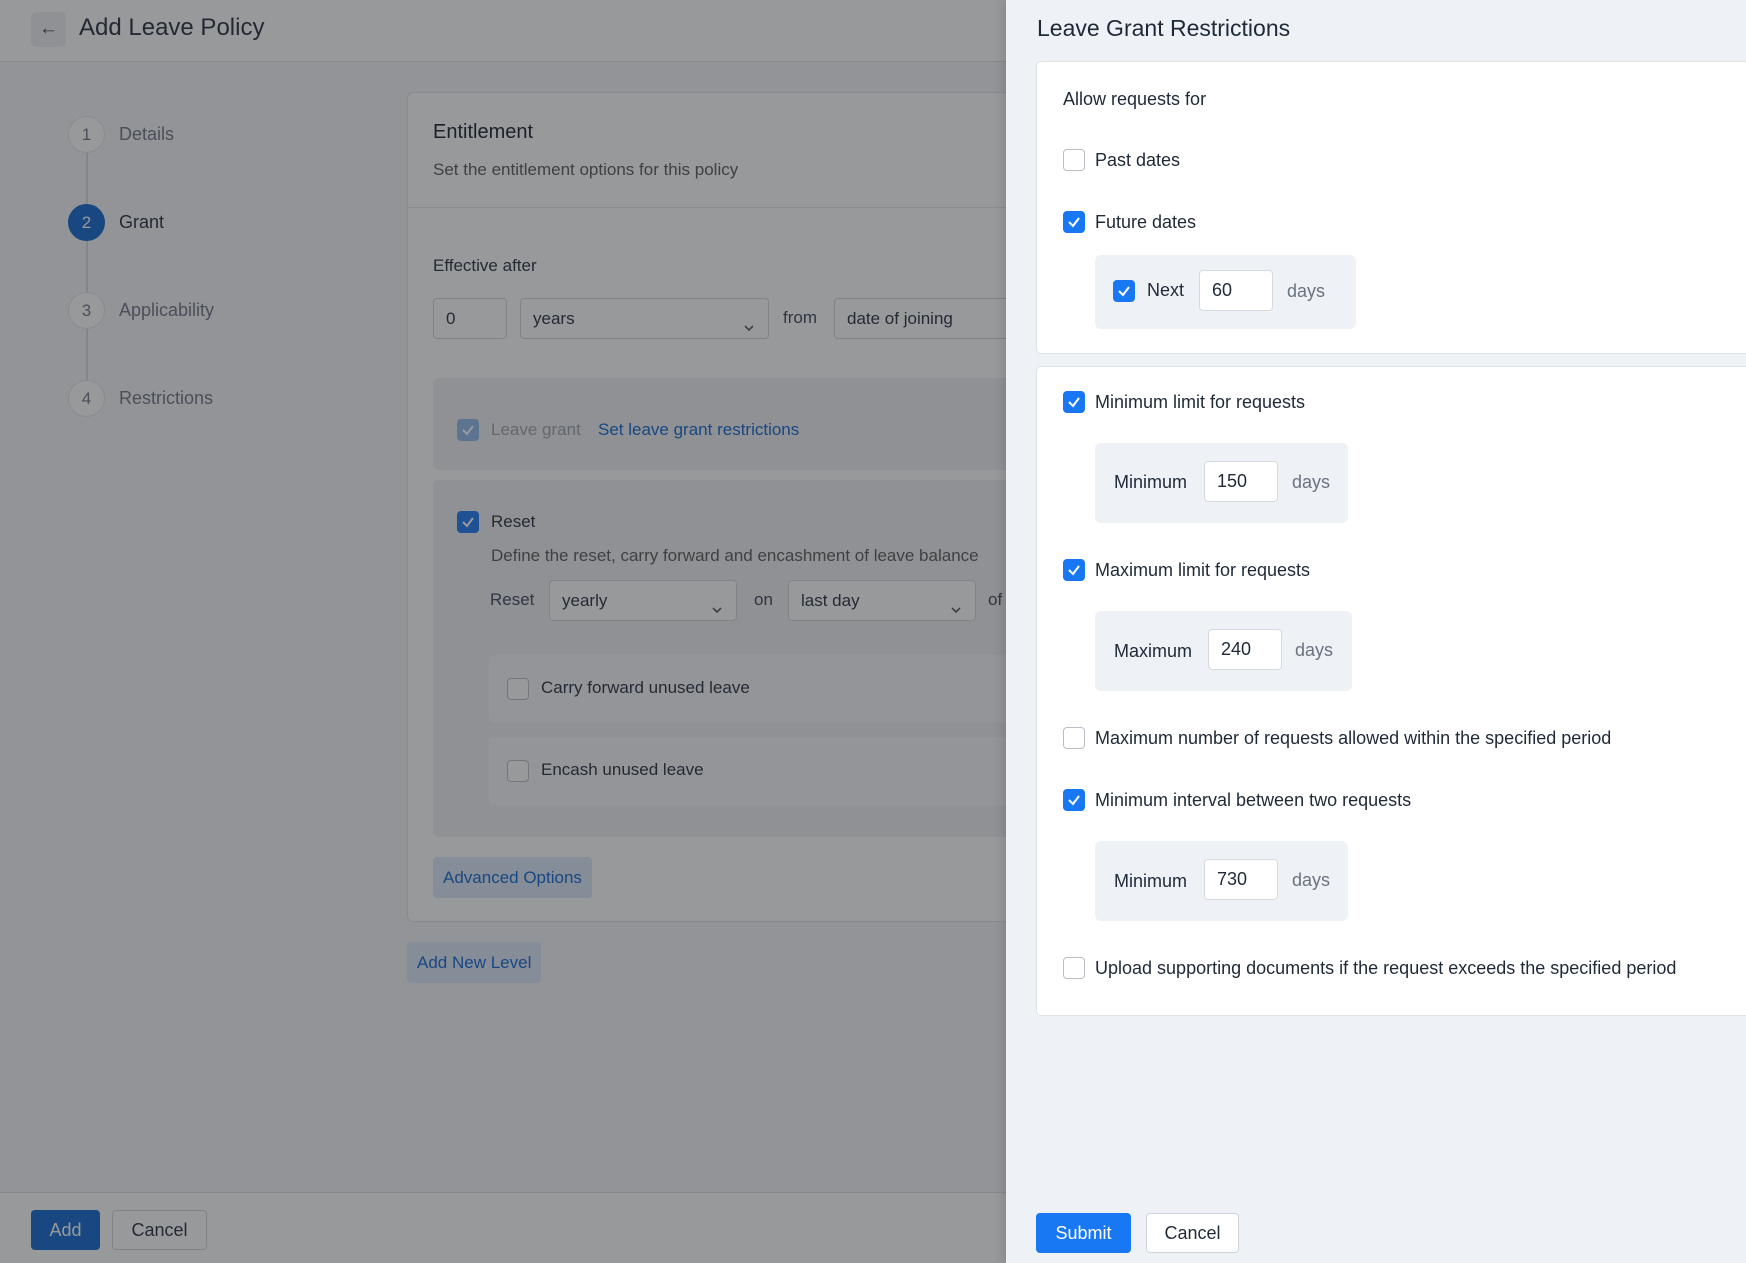 The height and width of the screenshot is (1263, 1746). Describe the element at coordinates (1138, 160) in the screenshot. I see `past-dates-label: Past dates` at that location.